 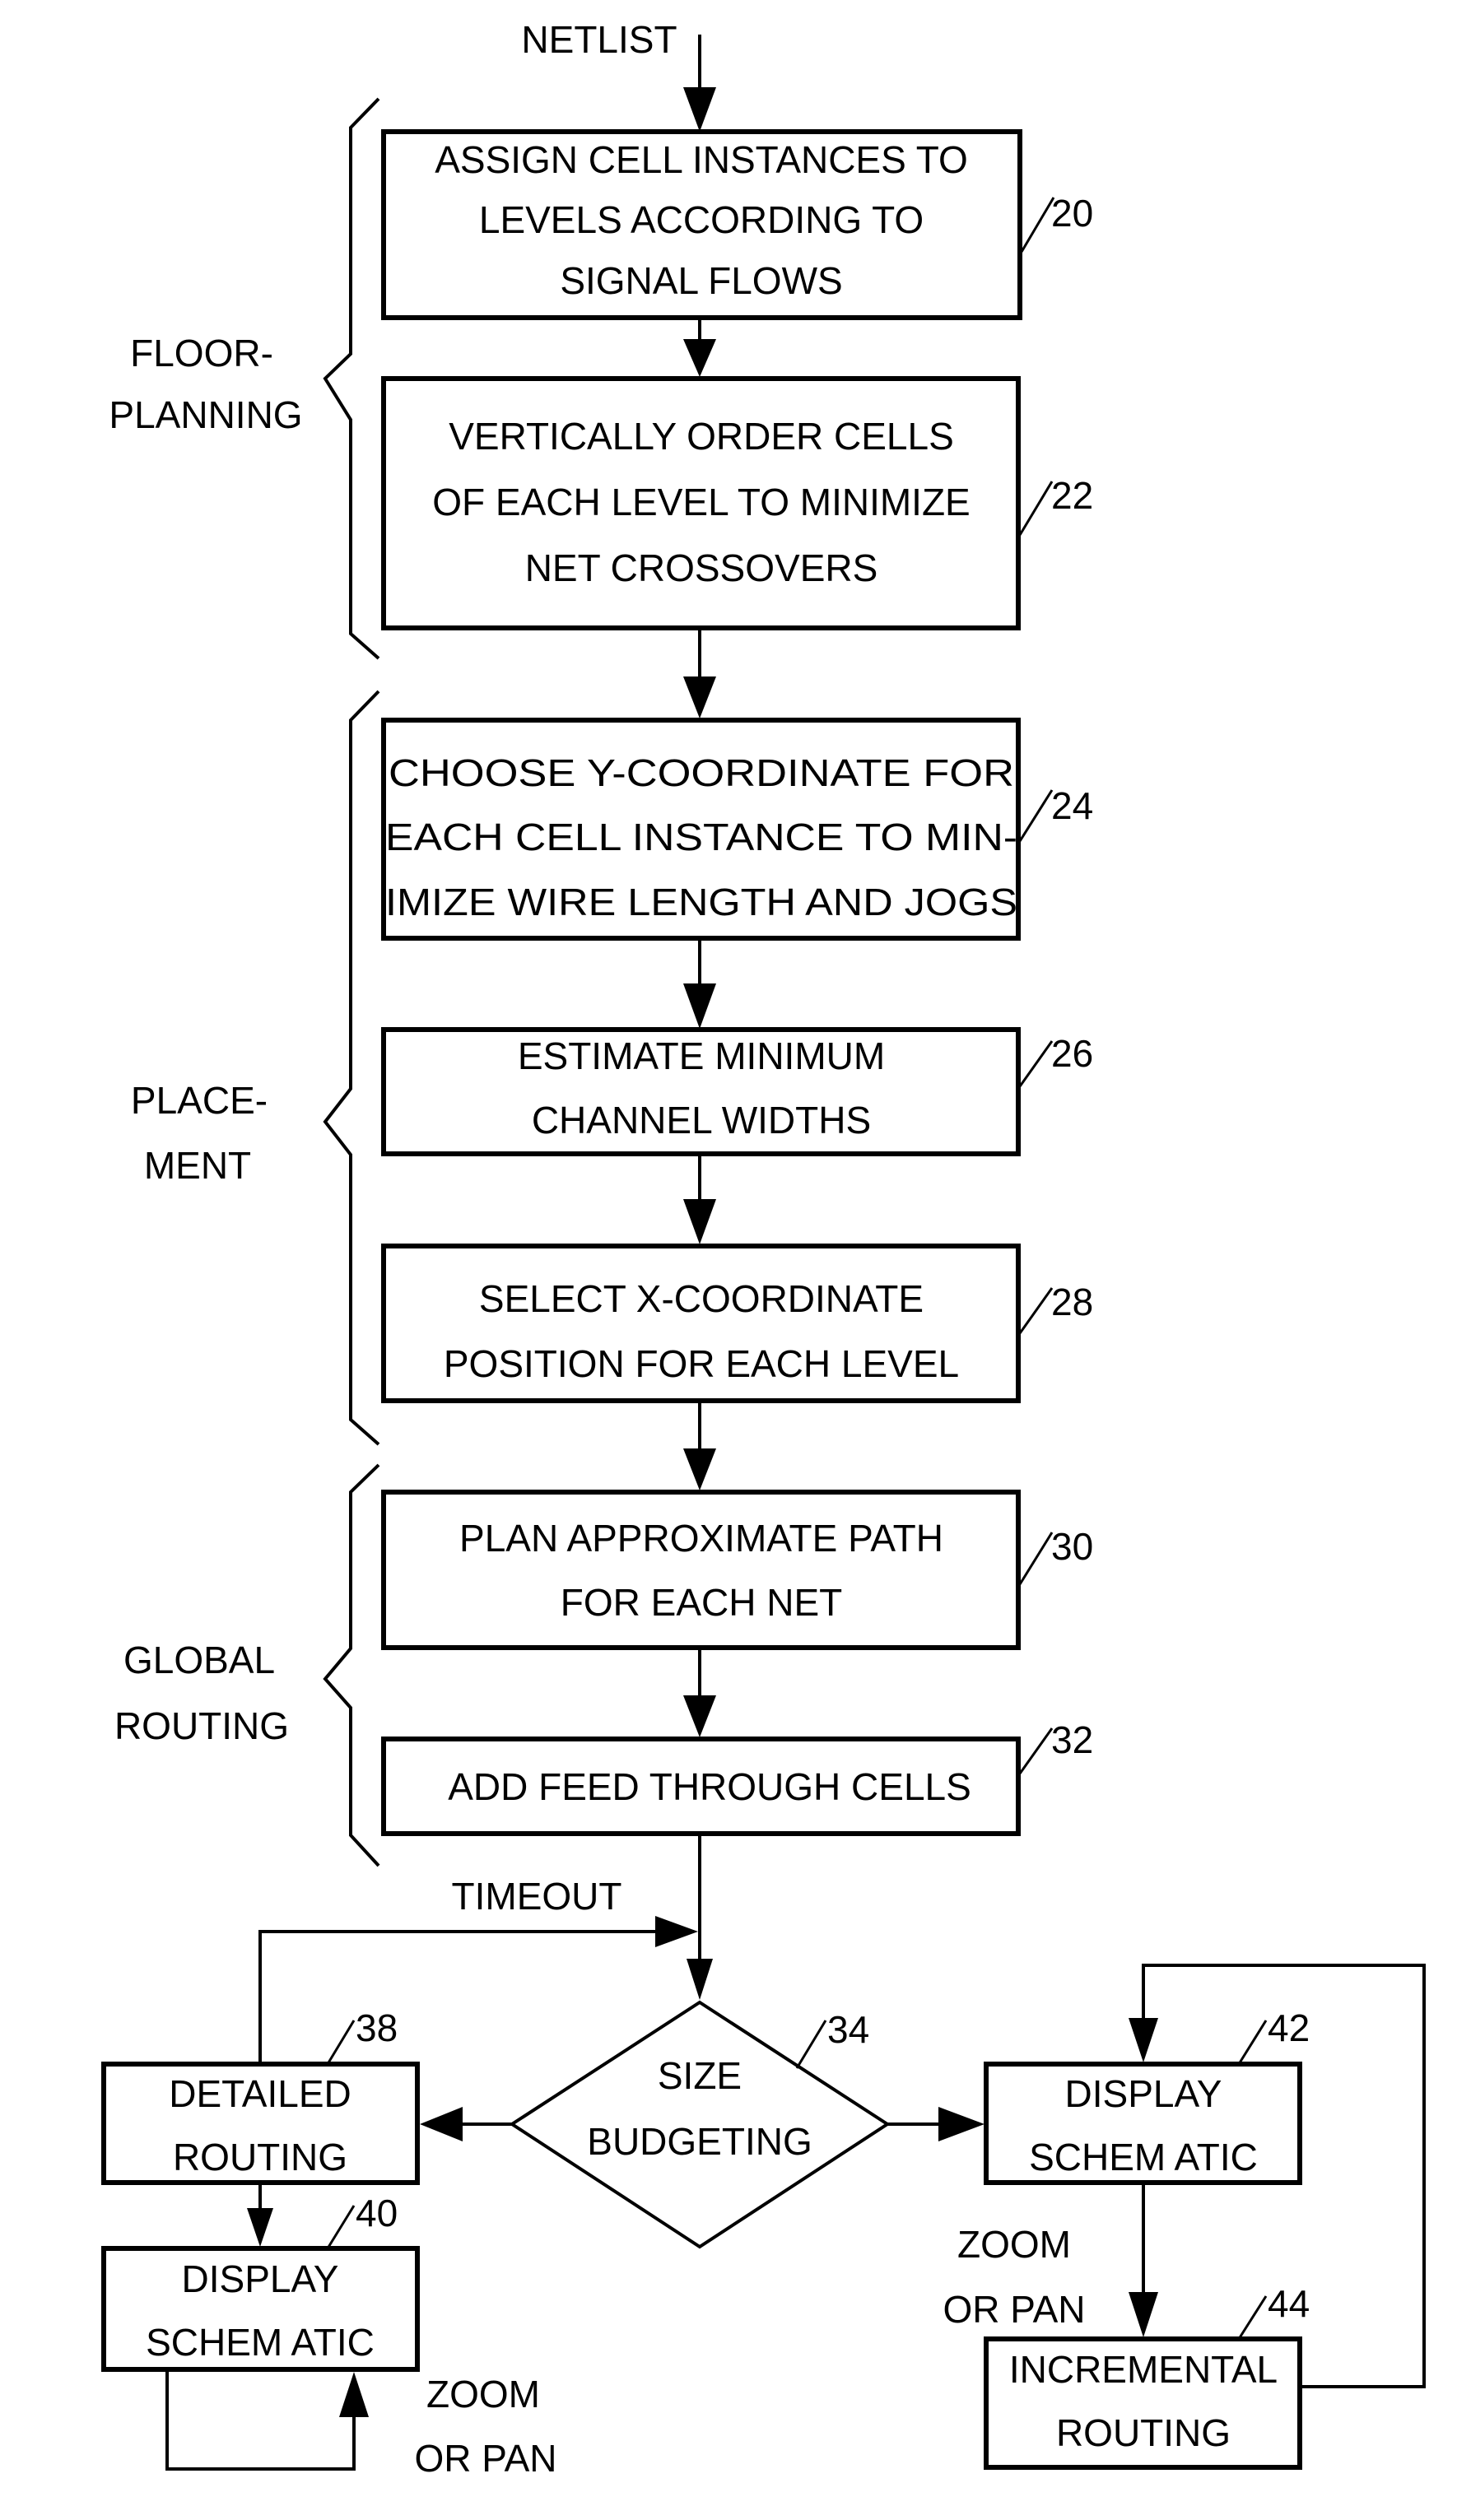 I want to click on zoom-pan-left-line2: OR PAN, so click(x=486, y=2458).